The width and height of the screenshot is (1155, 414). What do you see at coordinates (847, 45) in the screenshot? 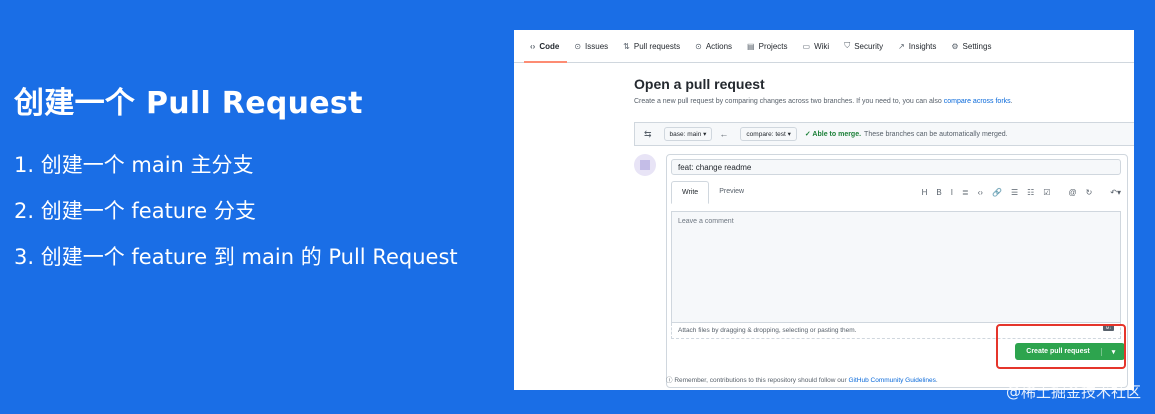
I see `shield-icon: ⛉` at bounding box center [847, 45].